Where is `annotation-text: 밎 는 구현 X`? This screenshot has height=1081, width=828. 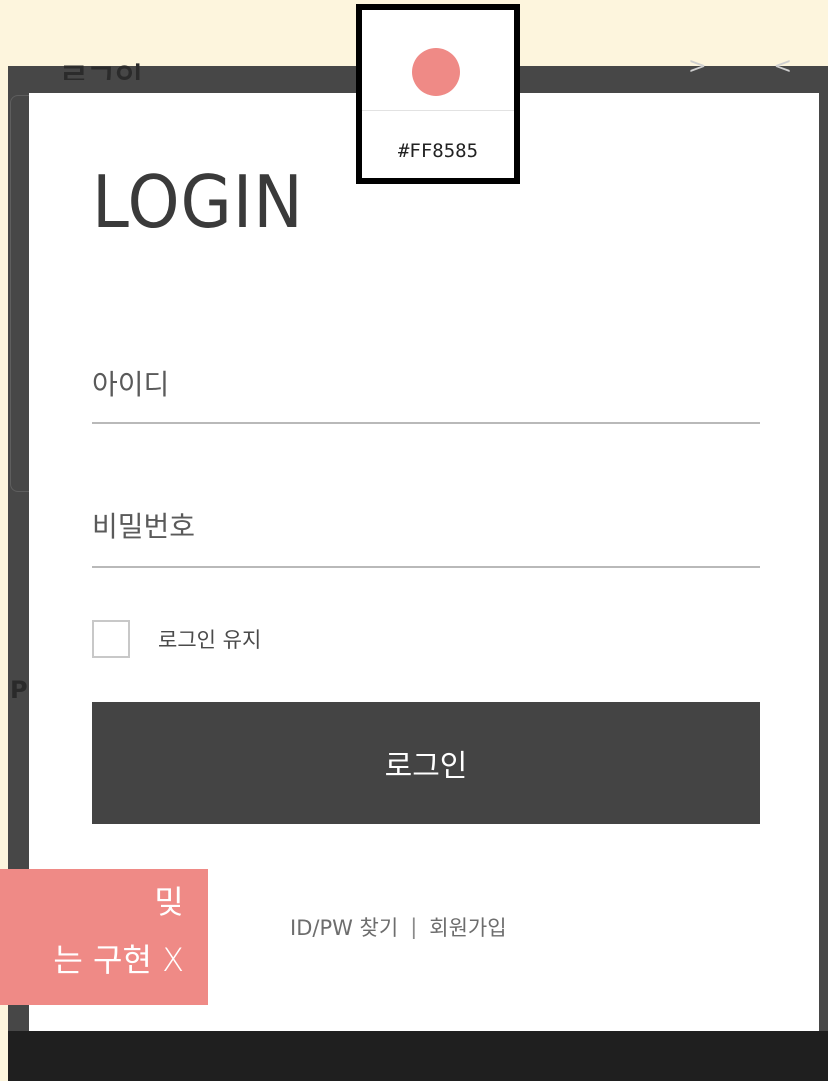 annotation-text: 밎 는 구현 X is located at coordinates (118, 931).